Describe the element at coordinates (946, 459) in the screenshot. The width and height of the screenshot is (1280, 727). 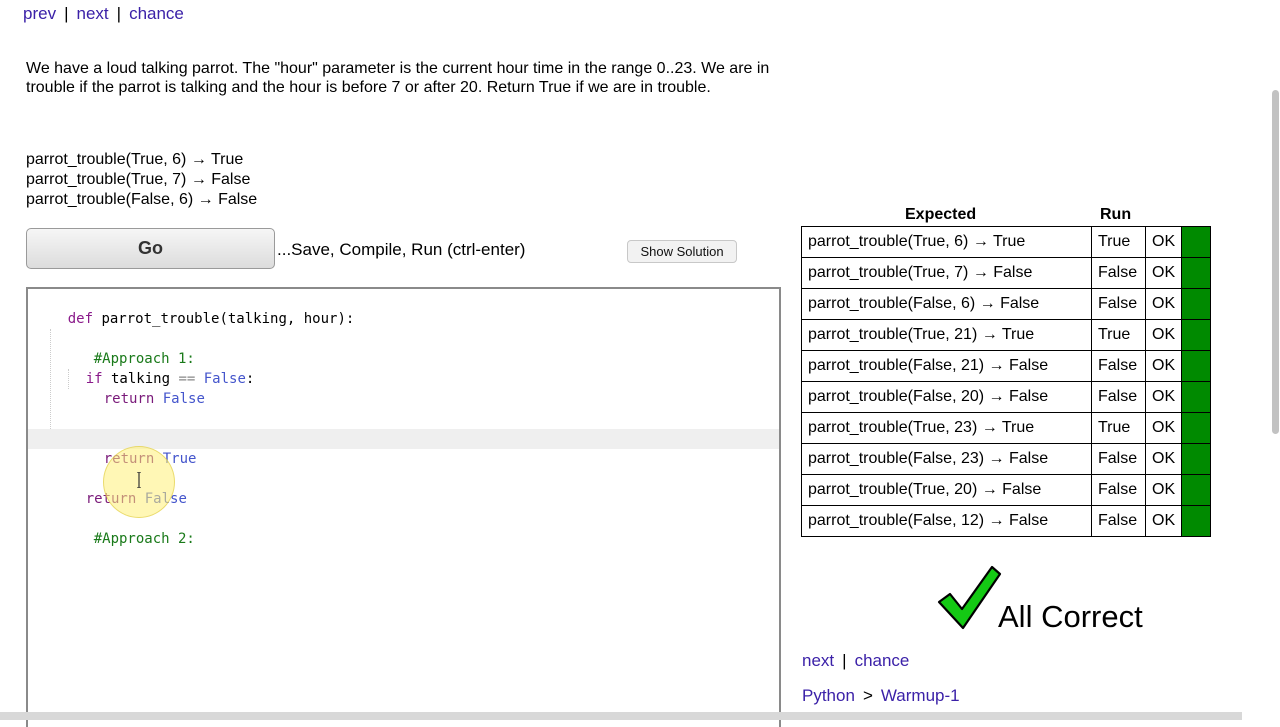
I see `expected-cell: parrot_trouble(False, 23) → False` at that location.